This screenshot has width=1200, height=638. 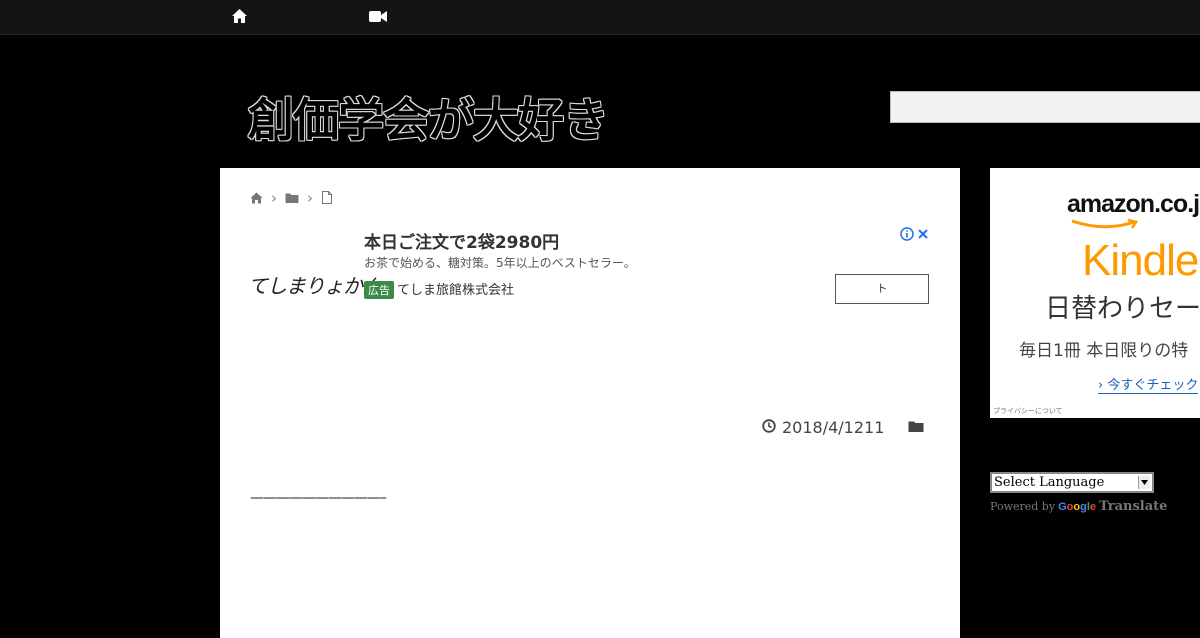 I want to click on amazon-logo: amazon.co.jp, so click(x=1133, y=204).